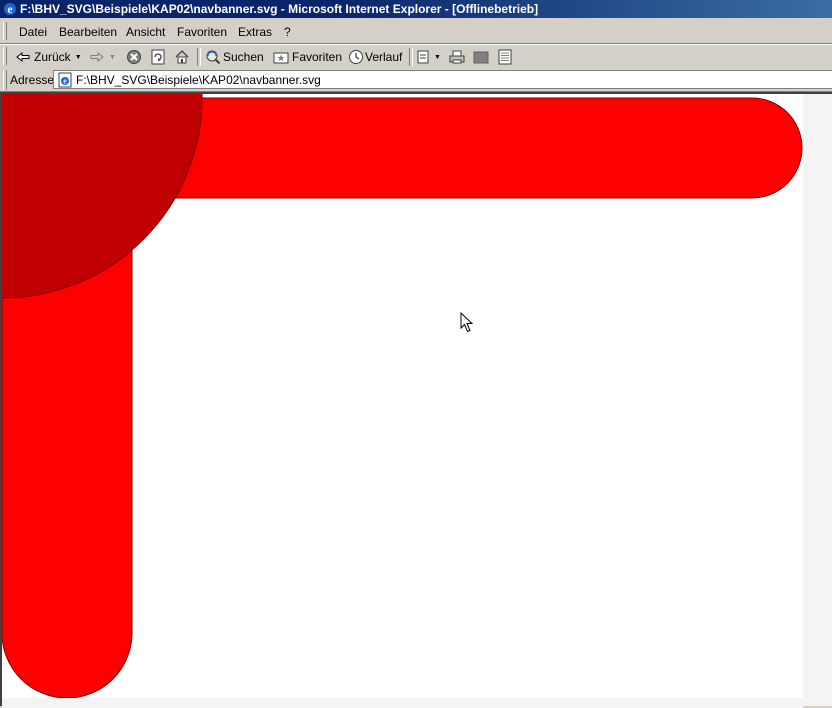 Image resolution: width=832 pixels, height=708 pixels. Describe the element at coordinates (213, 57) in the screenshot. I see `search-icon` at that location.